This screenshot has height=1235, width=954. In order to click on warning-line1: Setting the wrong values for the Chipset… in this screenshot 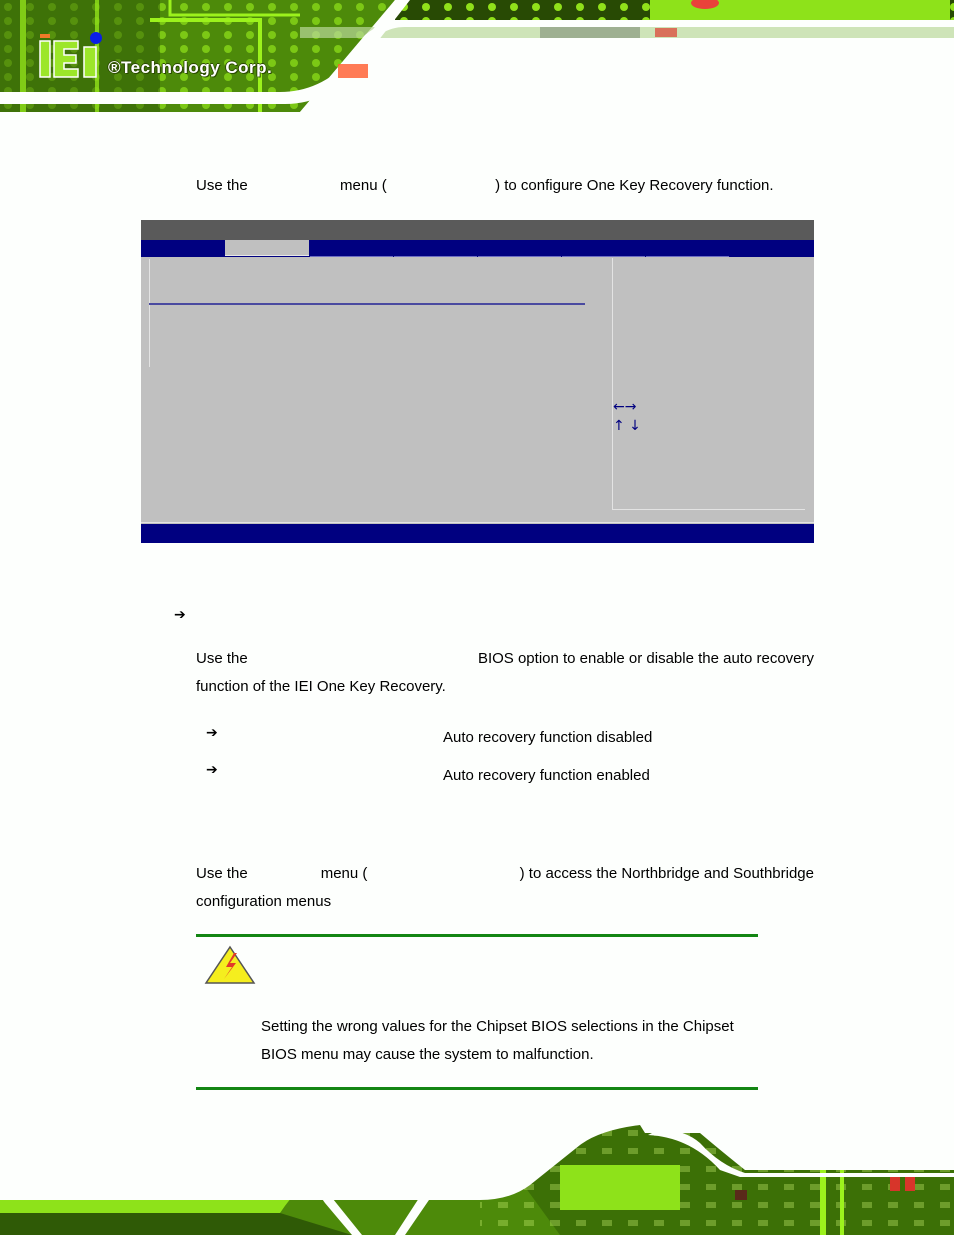, I will do `click(497, 1026)`.